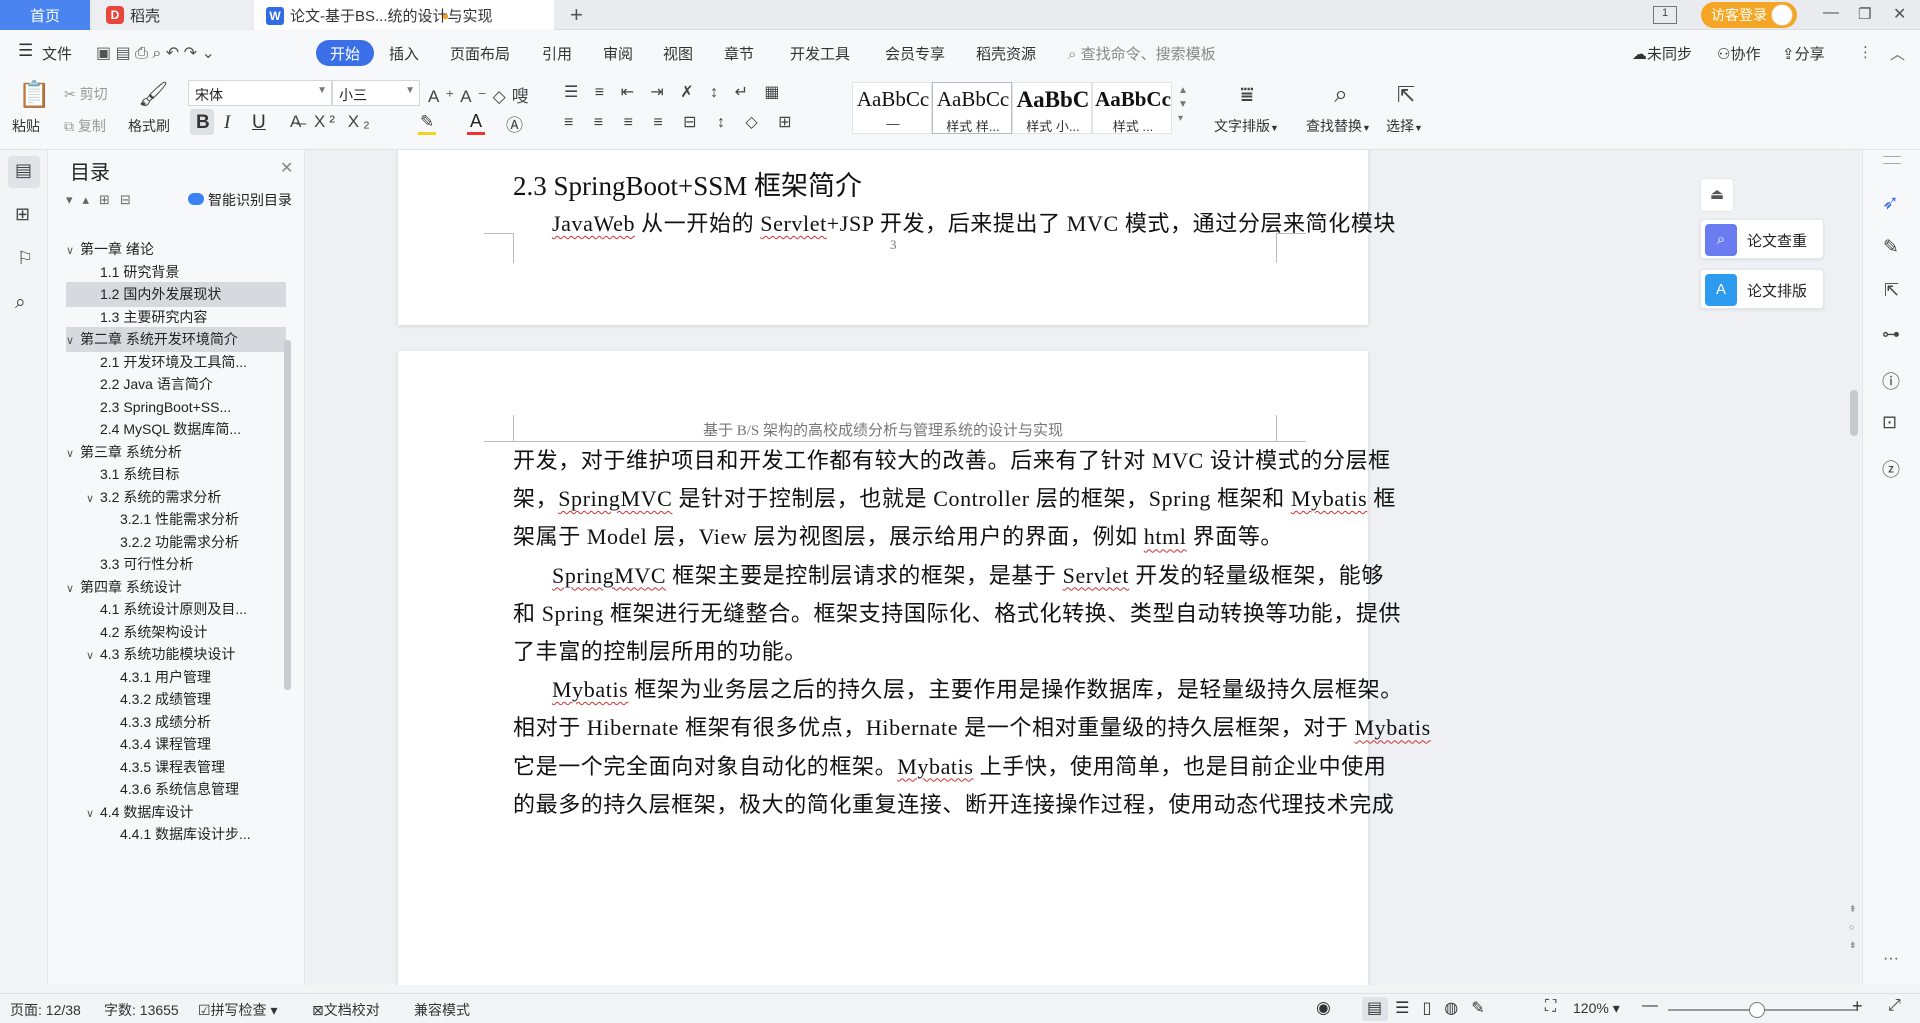 This screenshot has width=1920, height=1023. What do you see at coordinates (259, 123) in the screenshot?
I see `underline-icon: U` at bounding box center [259, 123].